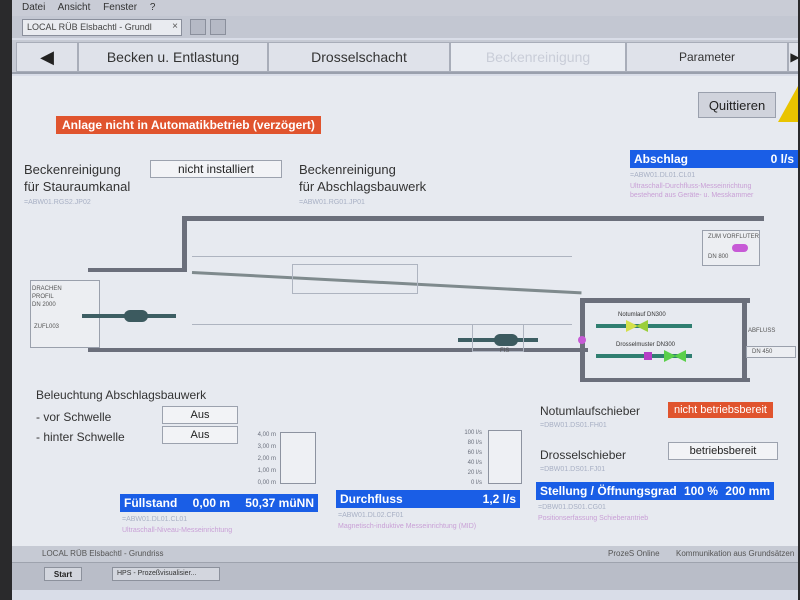  Describe the element at coordinates (733, 237) in the screenshot. I see `vorfluter-label: ZUM VORFLUTER` at that location.